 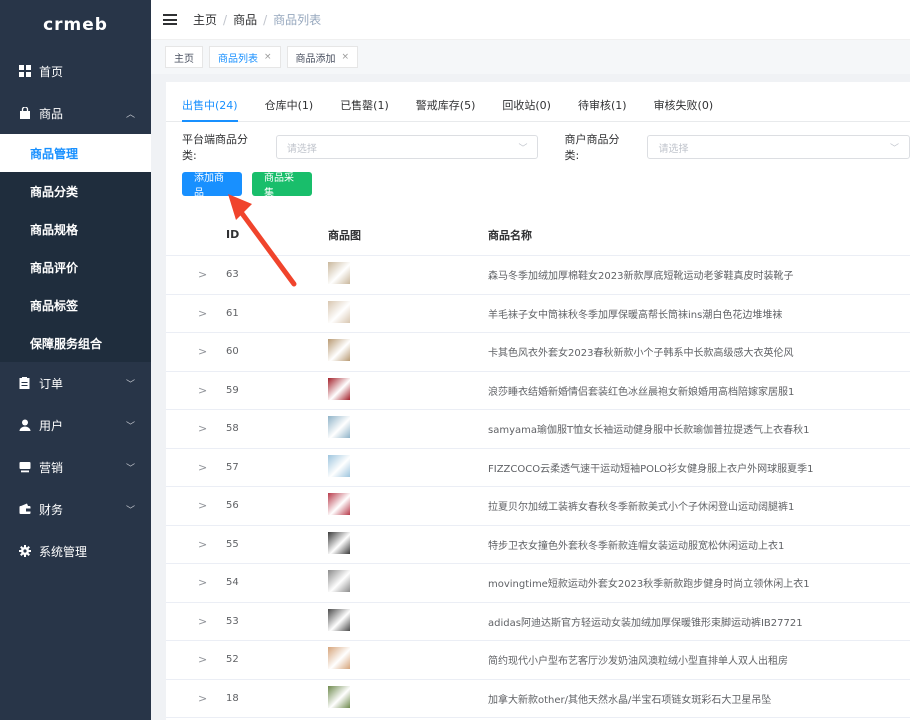 I want to click on product-name: adidas阿迪达斯官方轻运动女装加绒加厚保暖锥形束脚运动裤IB27721, so click(x=645, y=623).